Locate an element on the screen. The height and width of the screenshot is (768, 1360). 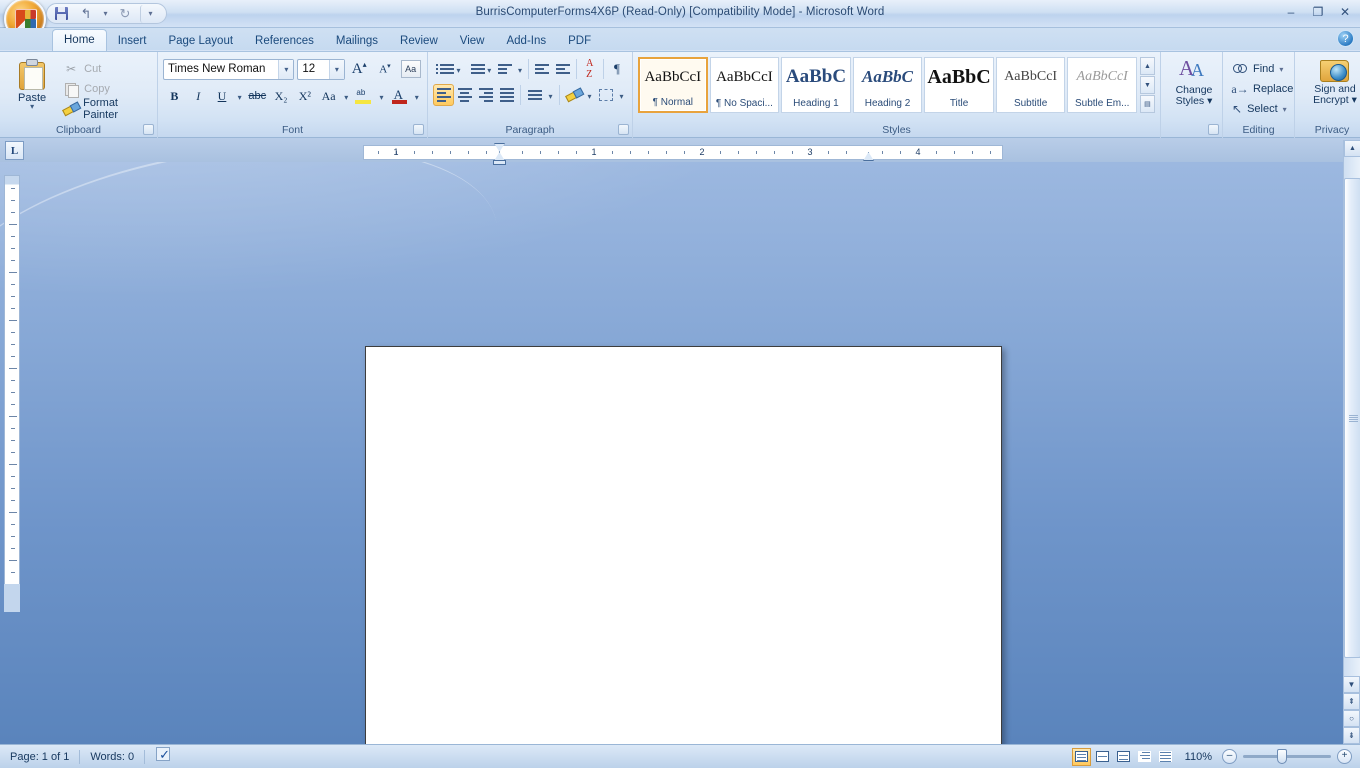
shading-dropdown: ▾ is located at coordinates (589, 95).